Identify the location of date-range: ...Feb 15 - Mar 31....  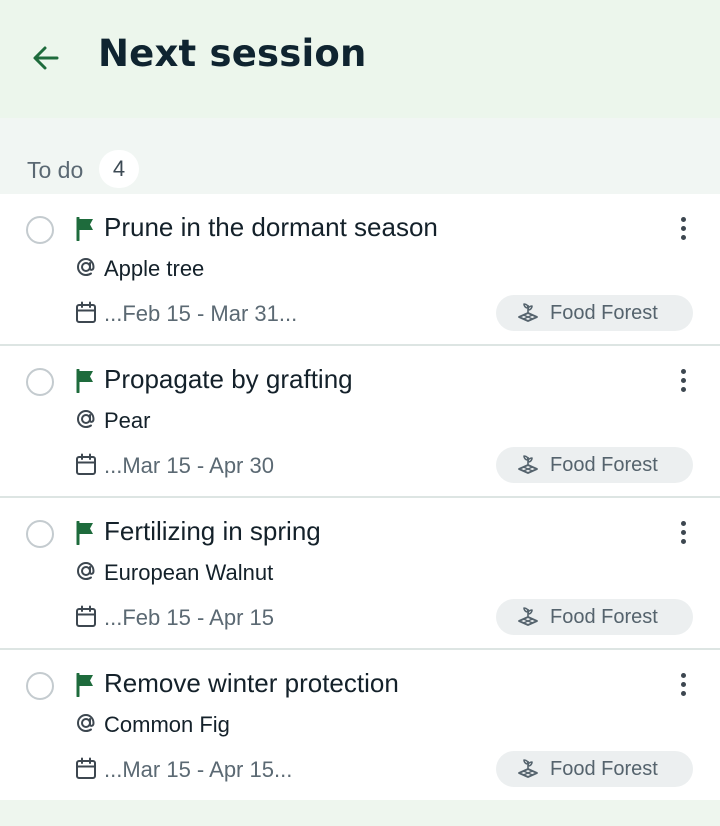
(201, 313).